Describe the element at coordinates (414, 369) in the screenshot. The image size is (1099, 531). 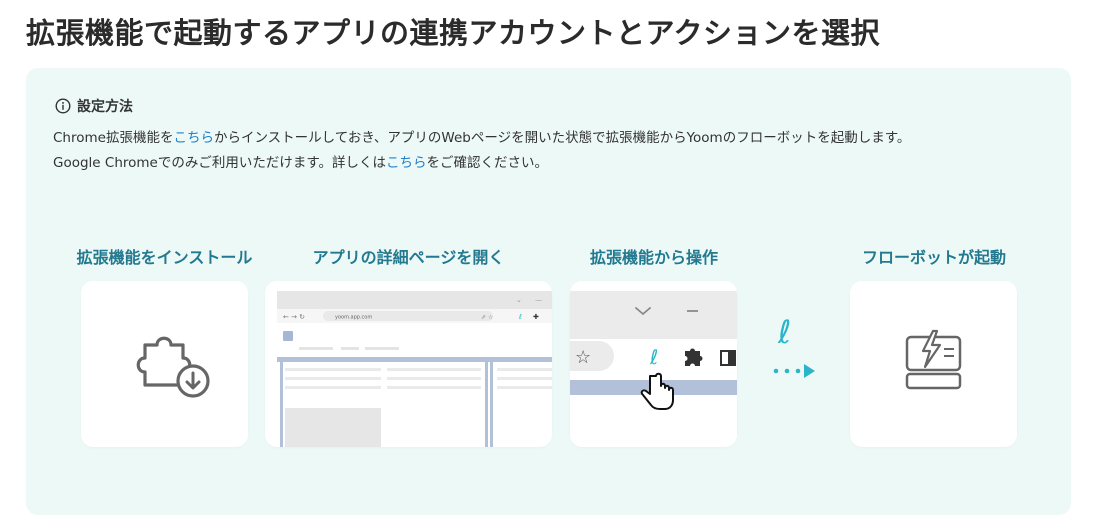
I see `browser-window-icon: ⌄ — ← → ↻ yoom.app.com ⇗ ☆ ℓ ✚` at that location.